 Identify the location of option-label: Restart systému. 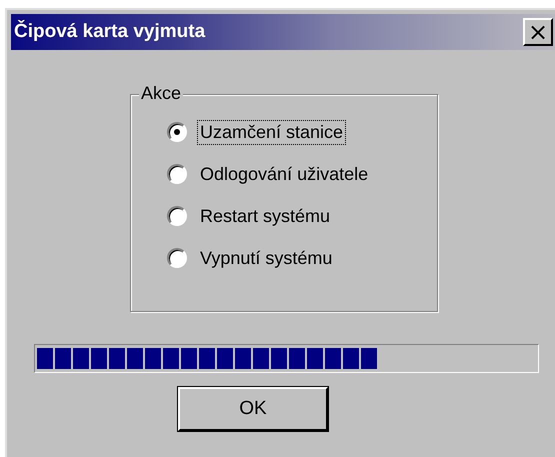
(265, 216).